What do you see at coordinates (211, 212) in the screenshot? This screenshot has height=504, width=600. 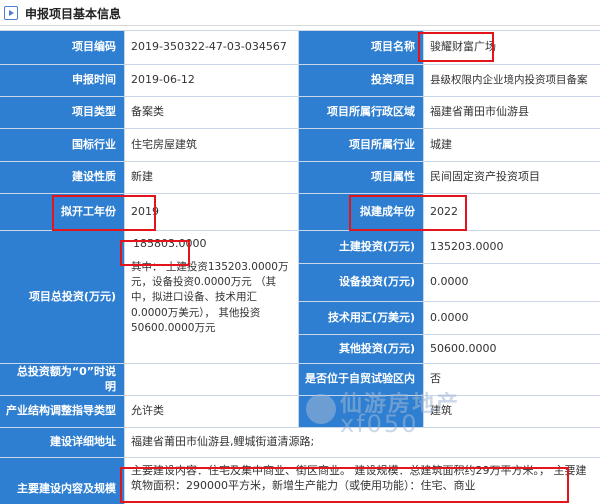 I see `value-start-year: 2019` at bounding box center [211, 212].